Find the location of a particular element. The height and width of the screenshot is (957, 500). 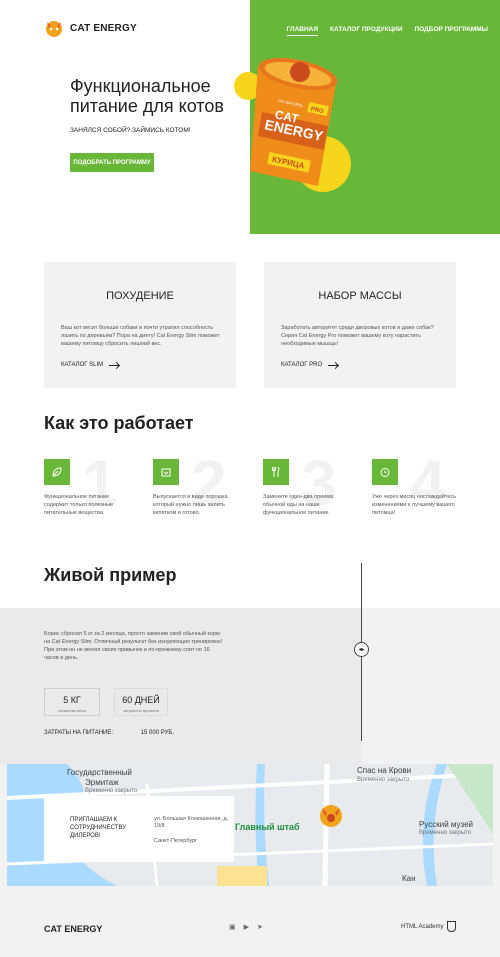

product-can-image: ENERGY CAT PRO КУРИЦА 0% NATURAL is located at coordinates (292, 124).